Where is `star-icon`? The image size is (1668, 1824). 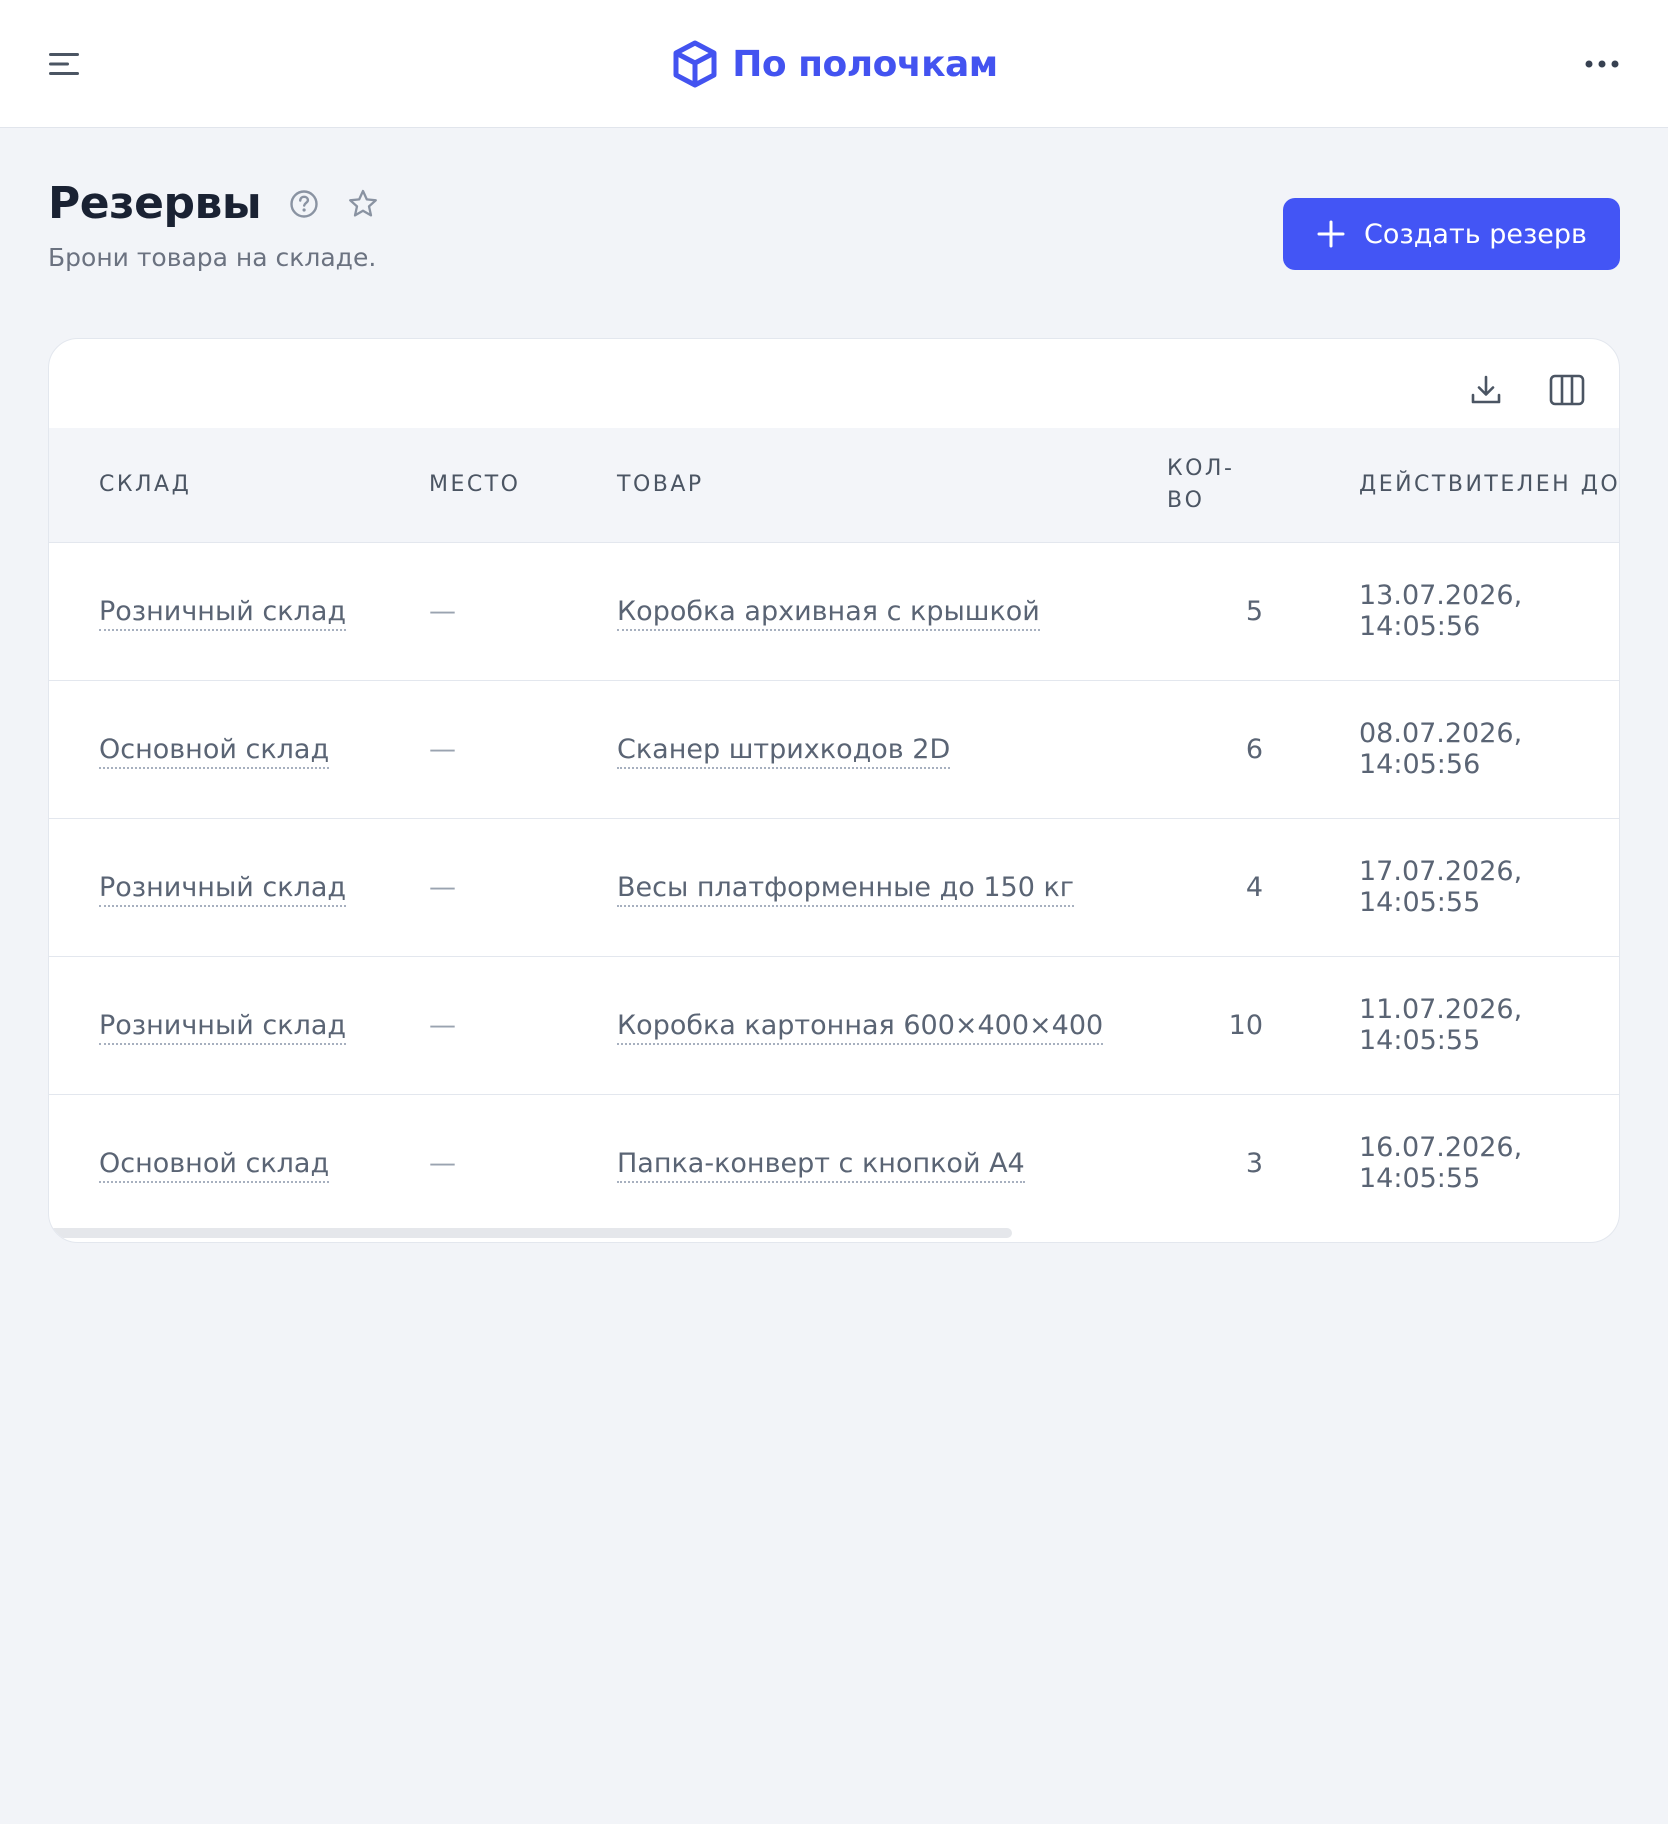
star-icon is located at coordinates (363, 204).